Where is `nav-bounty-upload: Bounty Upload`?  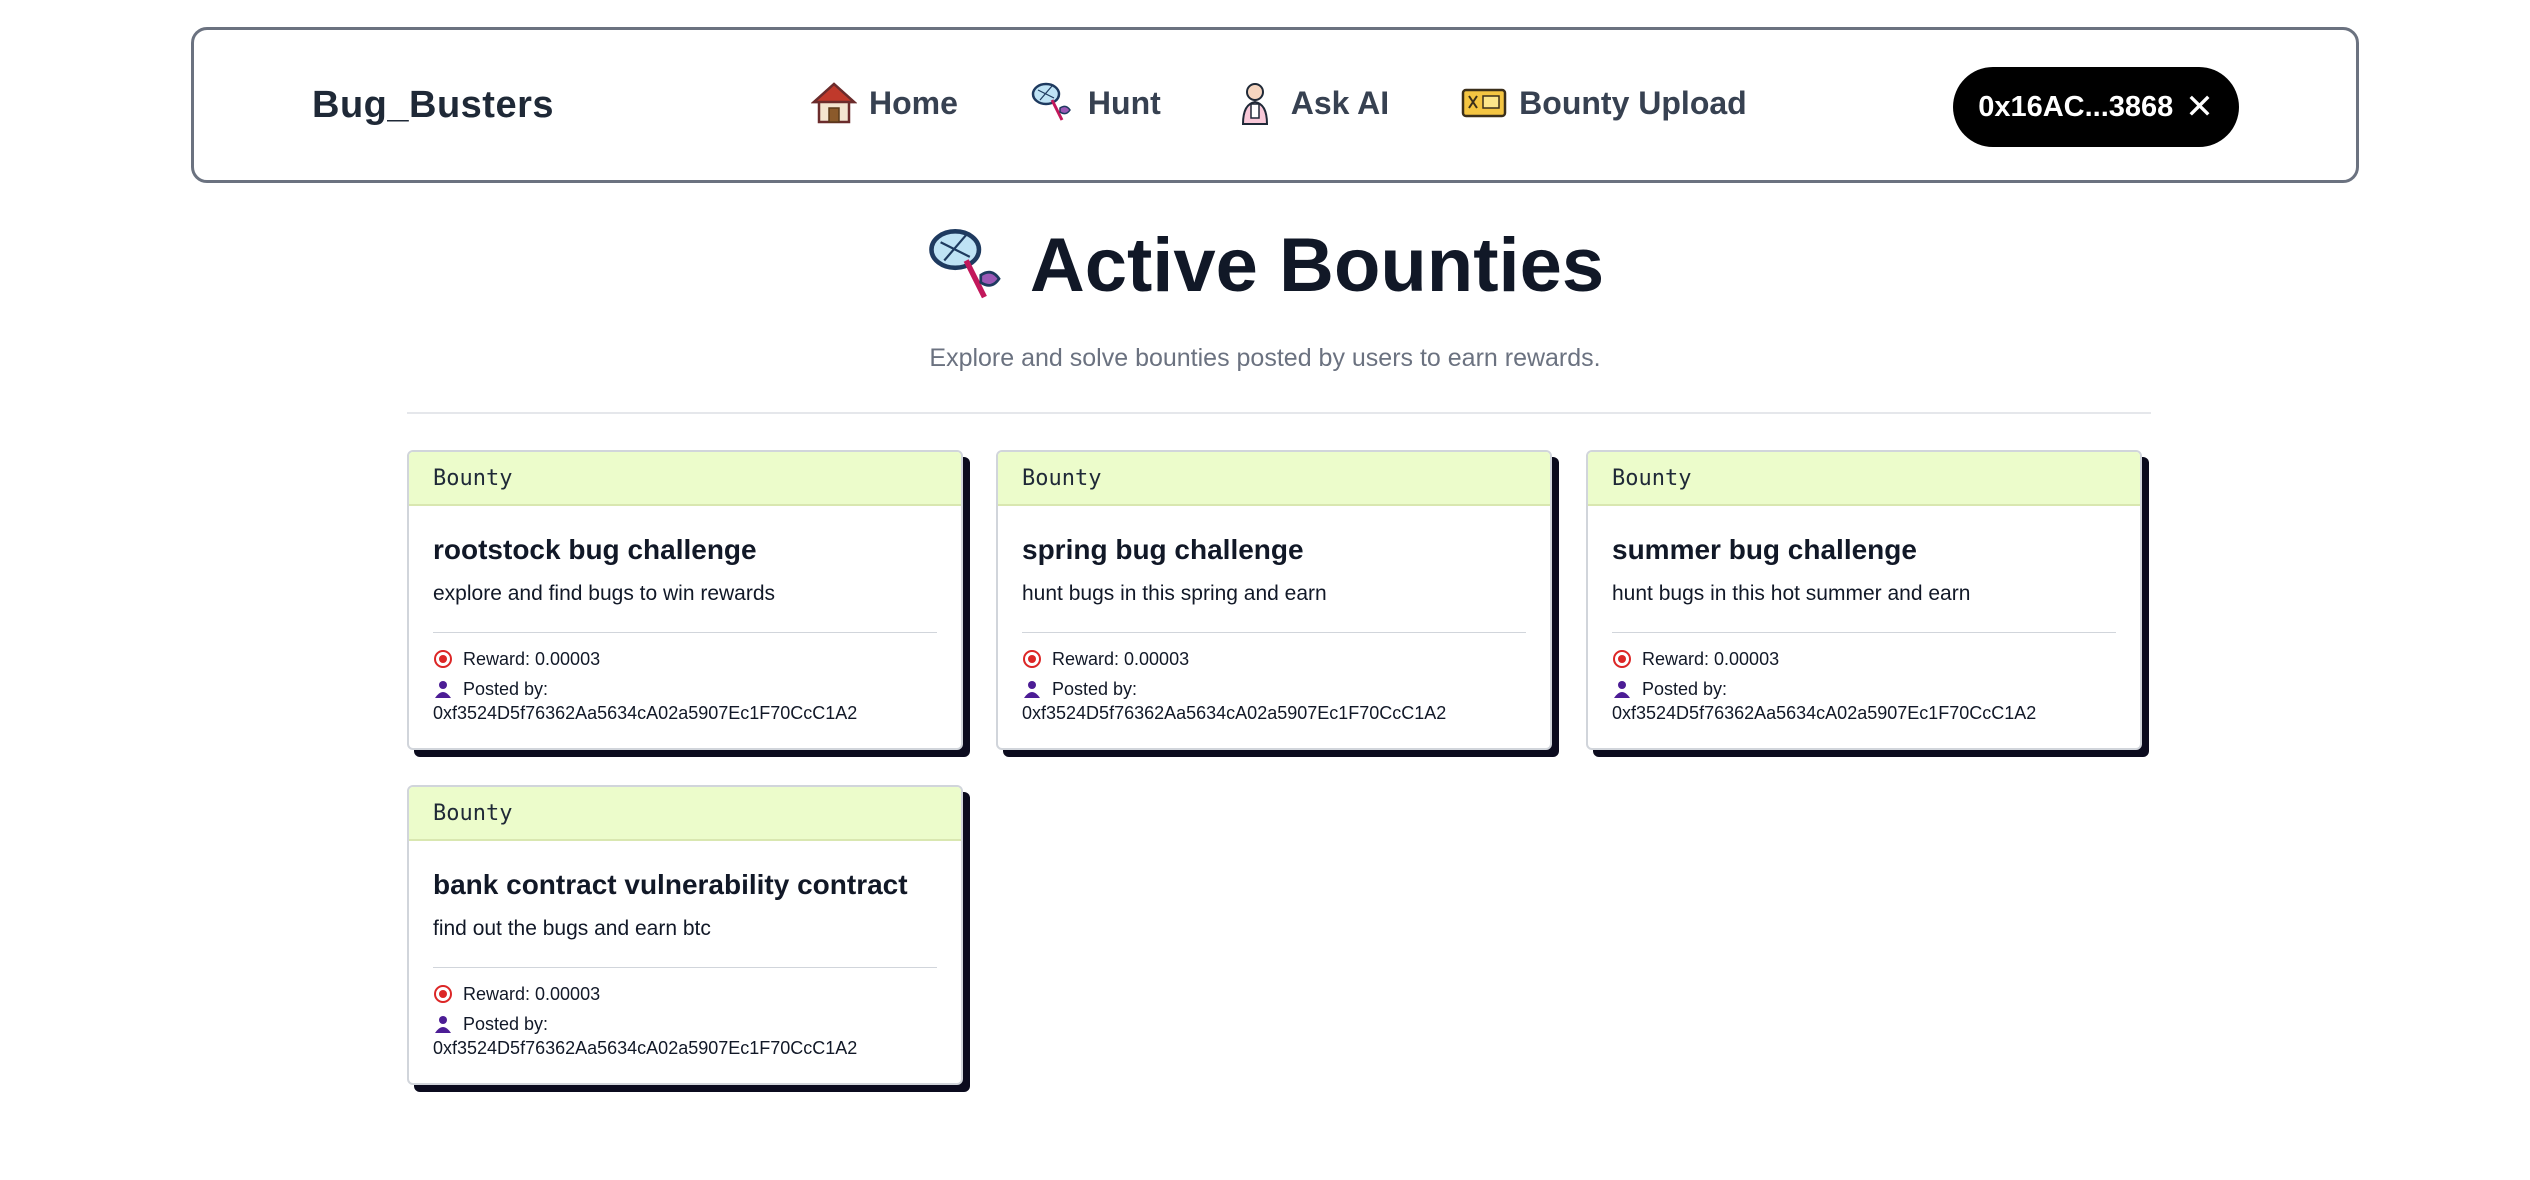 nav-bounty-upload: Bounty Upload is located at coordinates (1604, 103).